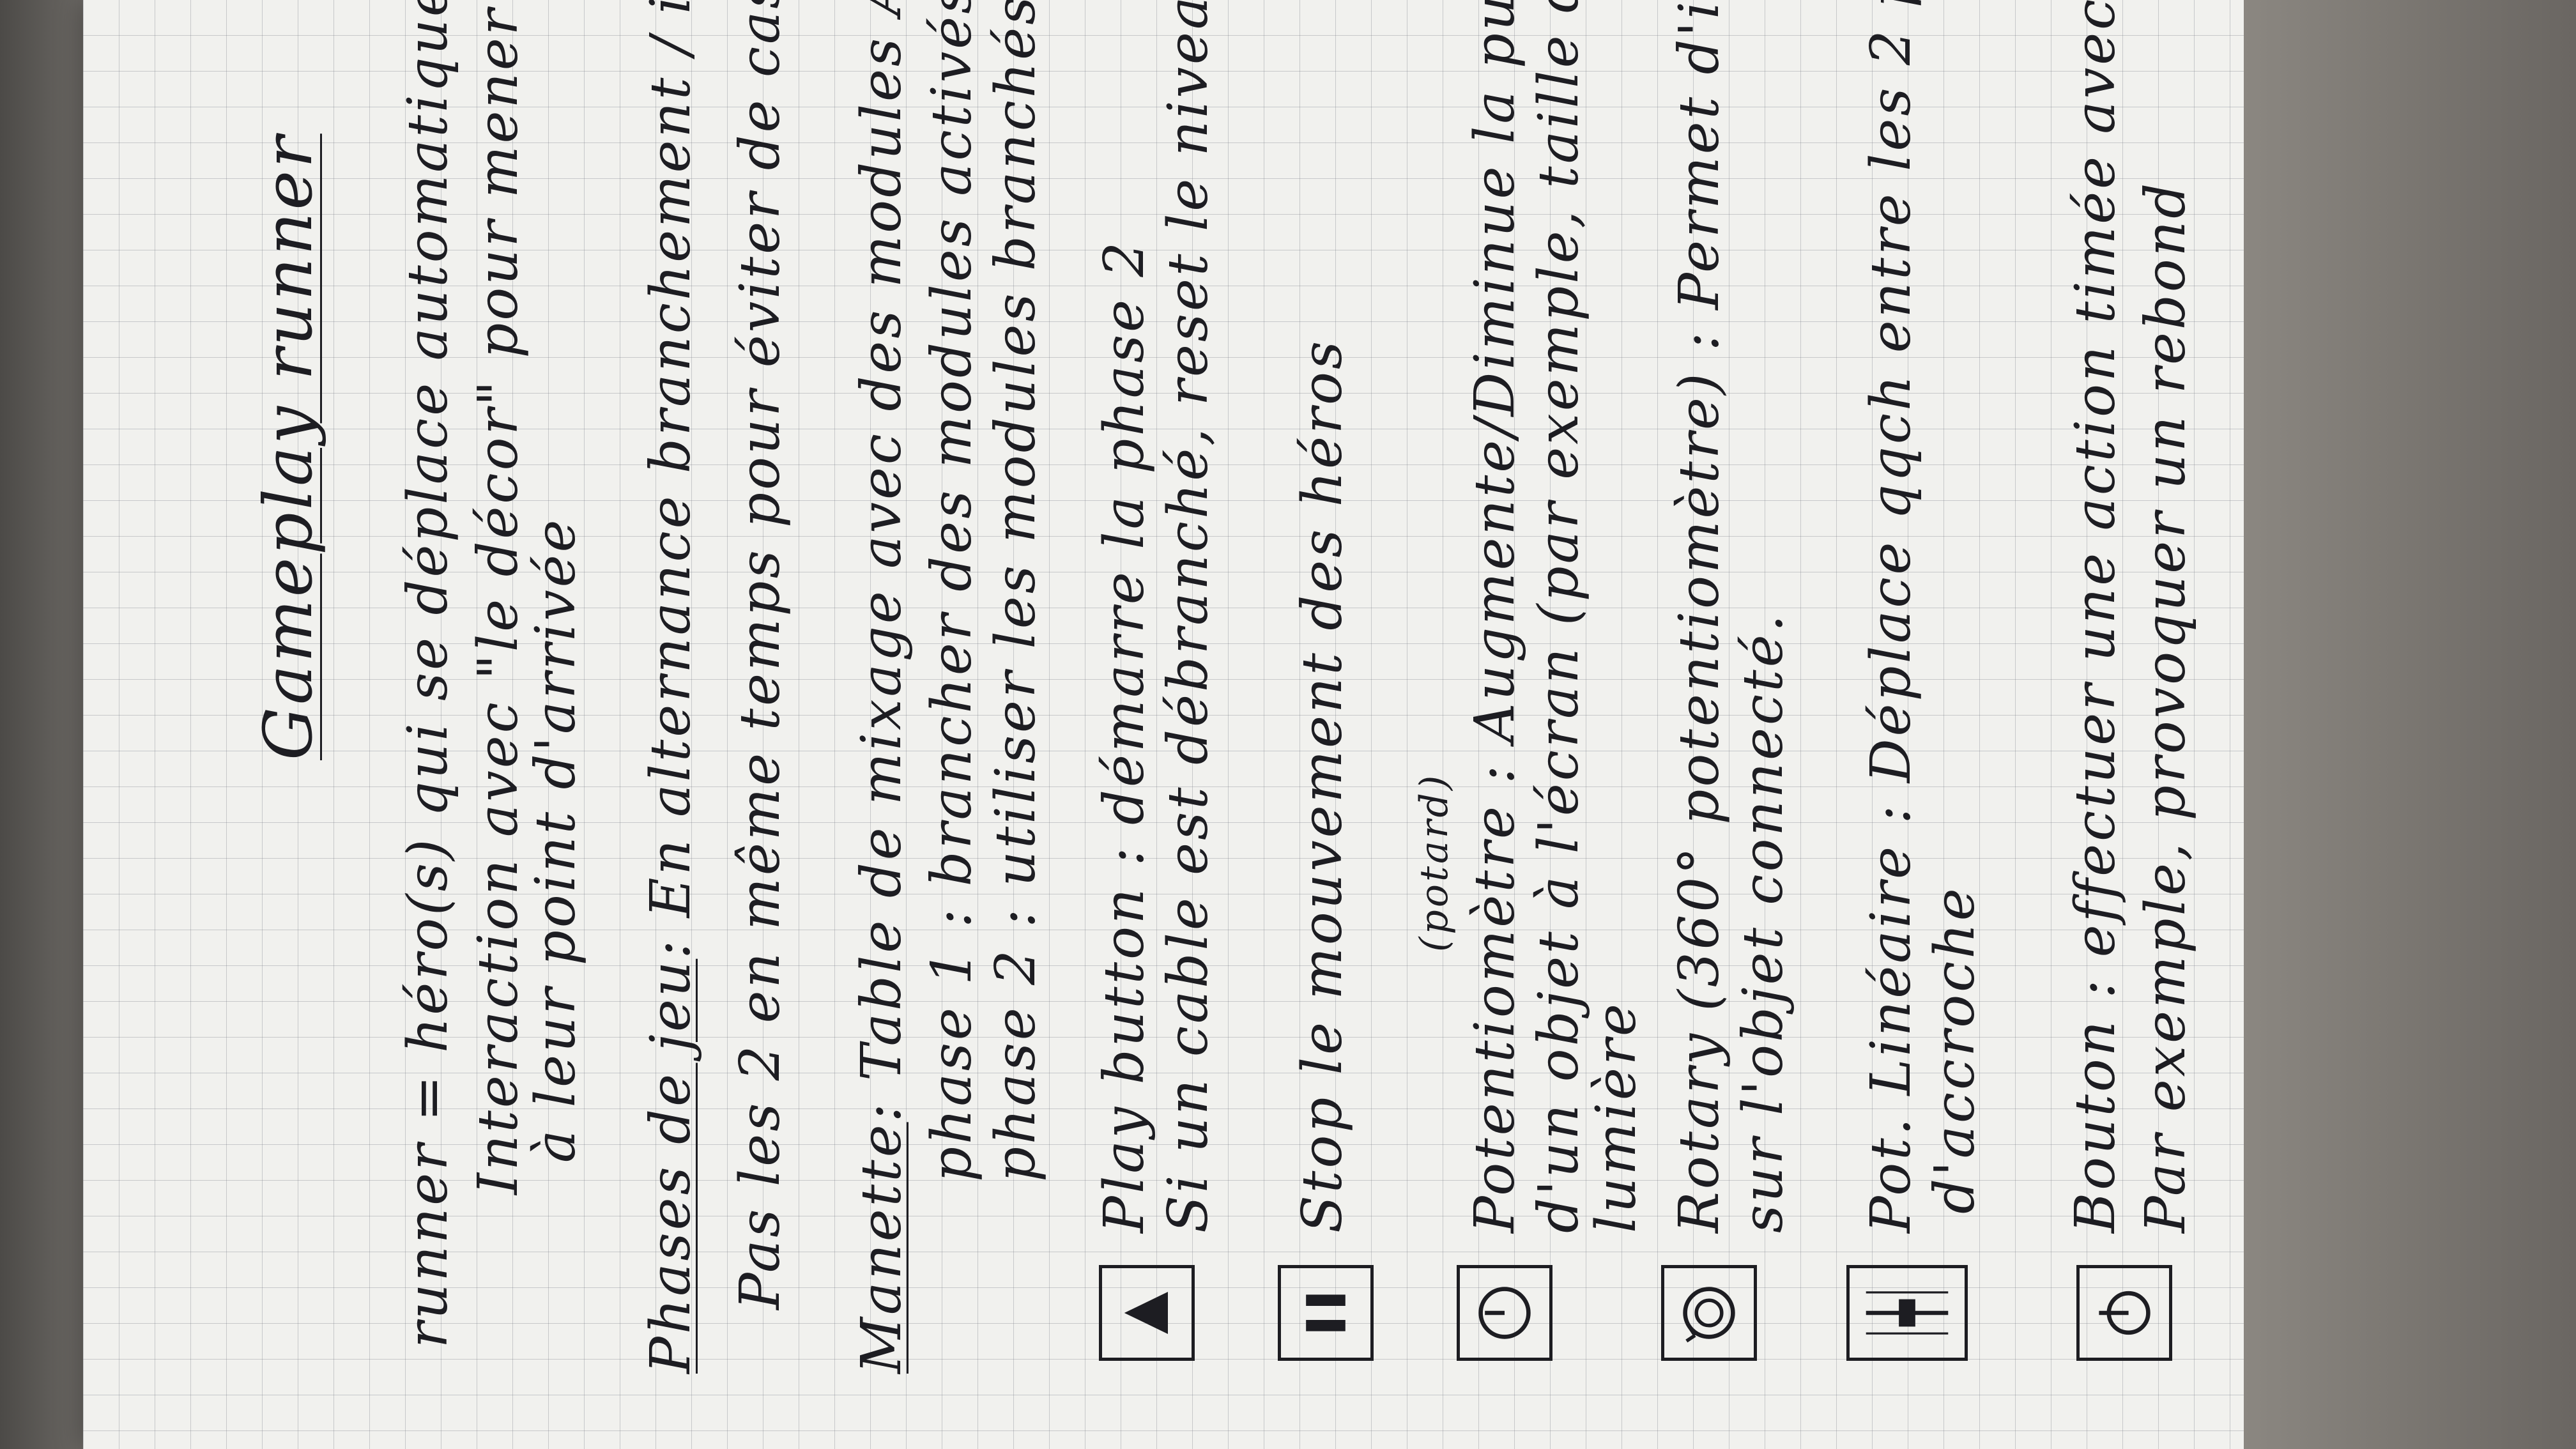 This screenshot has height=1449, width=2576. What do you see at coordinates (2166, 706) in the screenshot?
I see `bouton-line-2: Par exemple, provoquer un rebond` at bounding box center [2166, 706].